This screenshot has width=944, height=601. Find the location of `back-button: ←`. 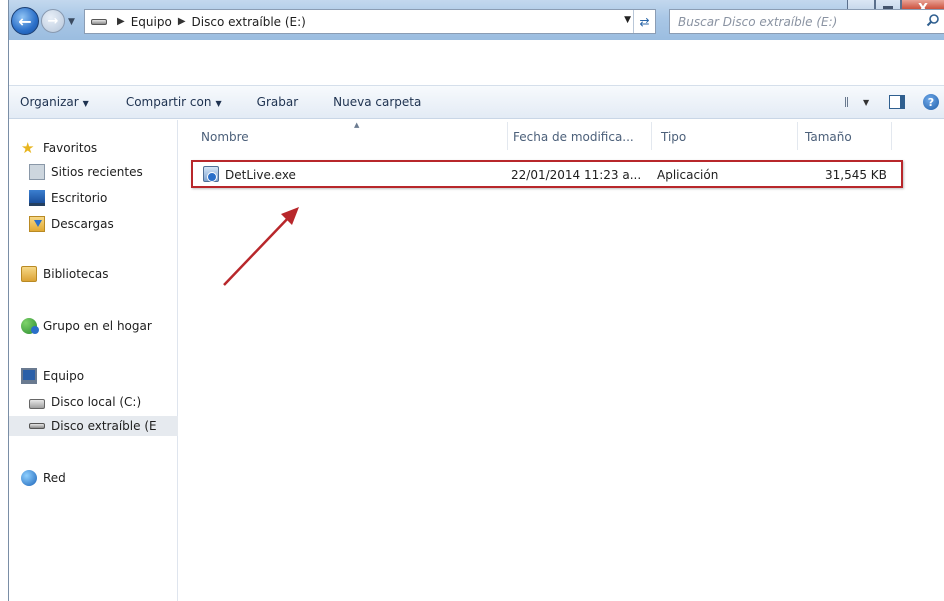

back-button: ← is located at coordinates (25, 21).